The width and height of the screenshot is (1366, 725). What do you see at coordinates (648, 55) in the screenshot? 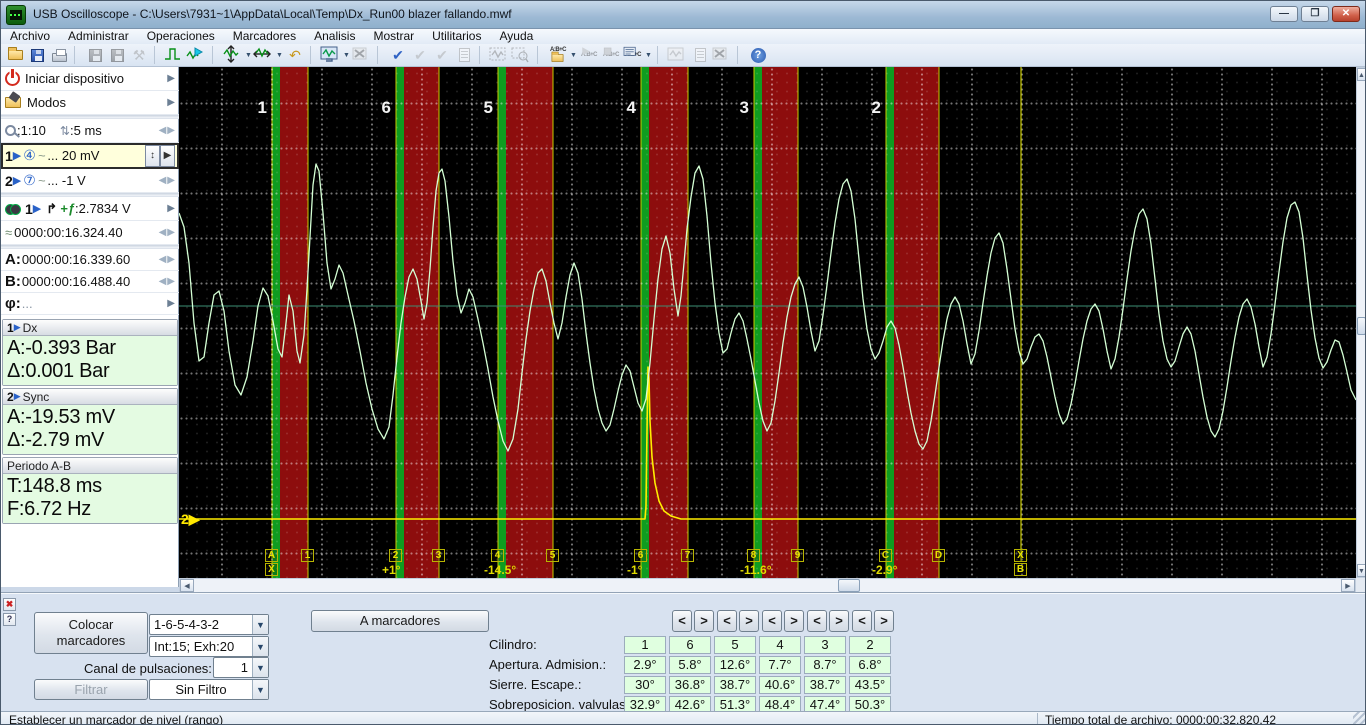
I see `reference-panel-icon-dropdown: ▼` at bounding box center [648, 55].